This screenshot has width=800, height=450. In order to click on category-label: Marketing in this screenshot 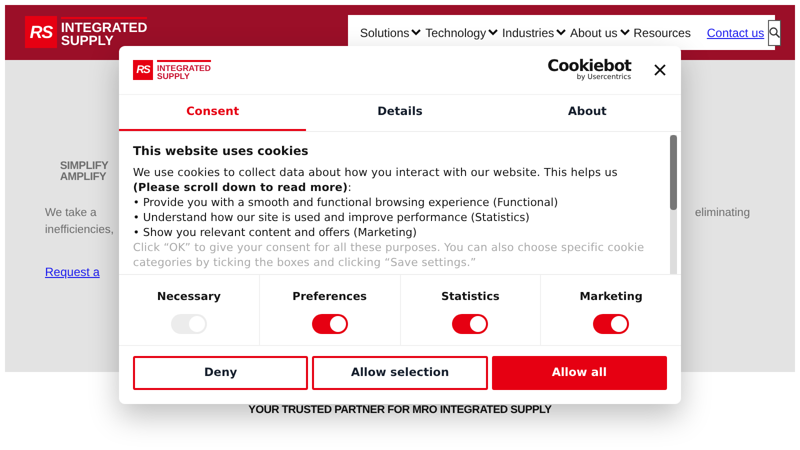, I will do `click(611, 297)`.